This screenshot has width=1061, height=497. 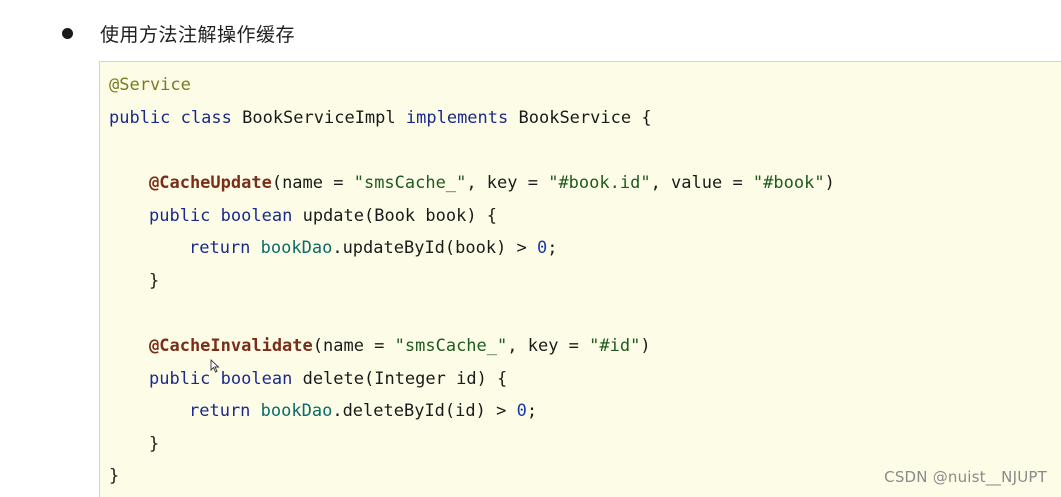 I want to click on watermark: CSDN @nuist__NJUPT, so click(x=965, y=477).